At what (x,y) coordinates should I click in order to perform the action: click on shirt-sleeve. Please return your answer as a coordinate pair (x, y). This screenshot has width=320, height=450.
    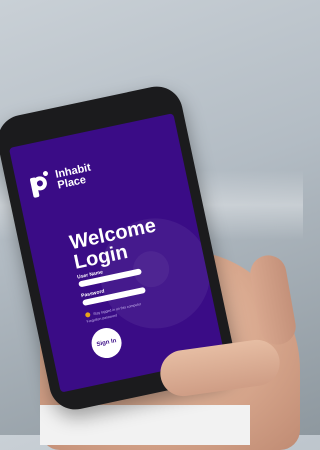
    Looking at the image, I should click on (145, 425).